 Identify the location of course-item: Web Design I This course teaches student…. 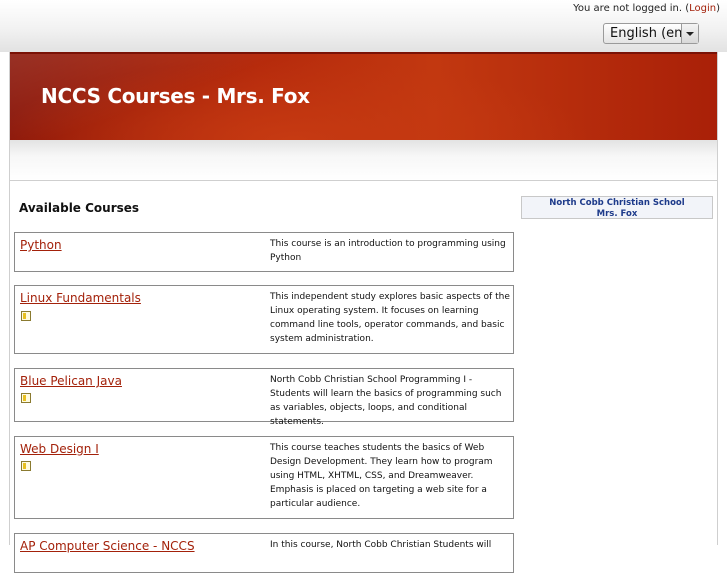
(264, 477).